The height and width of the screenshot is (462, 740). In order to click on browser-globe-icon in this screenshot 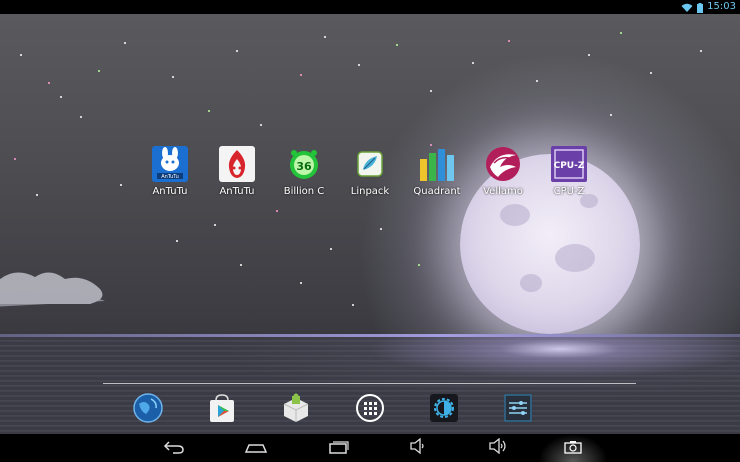, I will do `click(148, 410)`.